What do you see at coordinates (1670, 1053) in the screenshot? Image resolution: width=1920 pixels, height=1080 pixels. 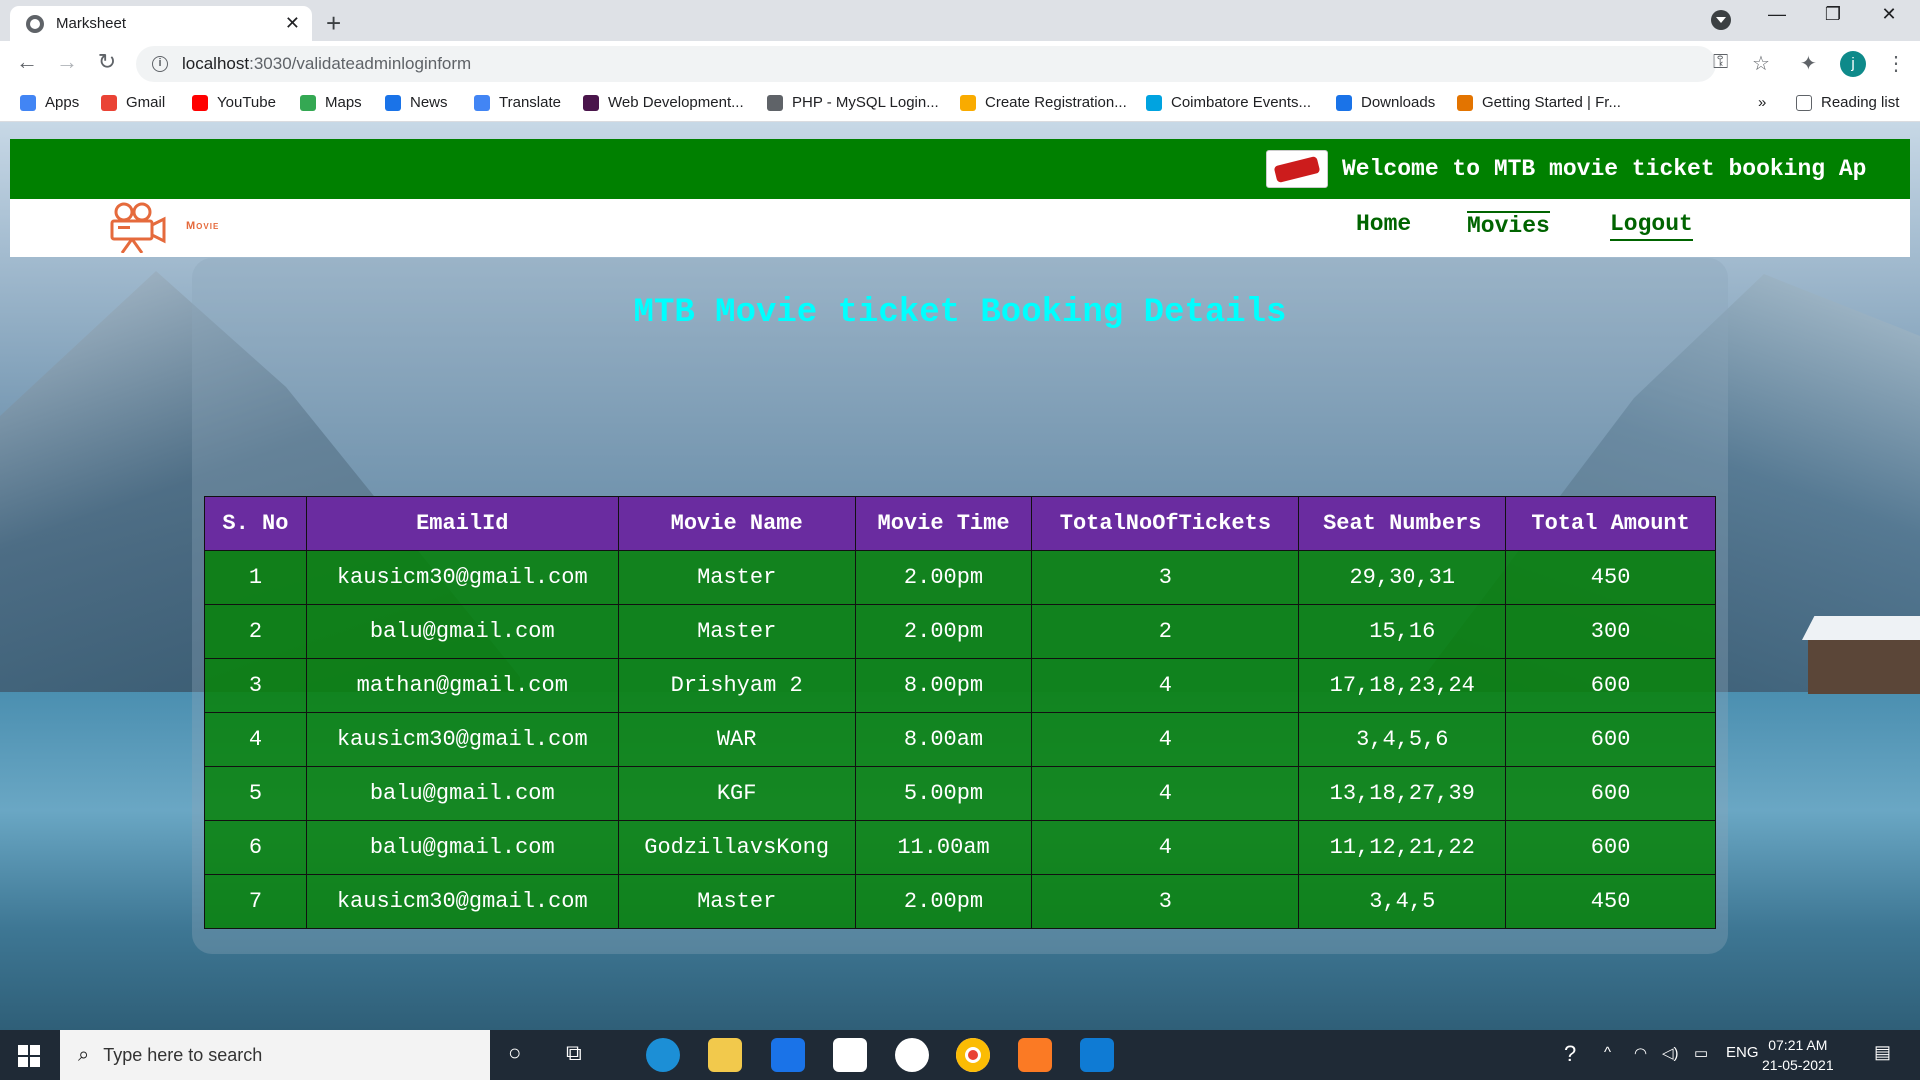 I see `volume-icon: ◁)` at bounding box center [1670, 1053].